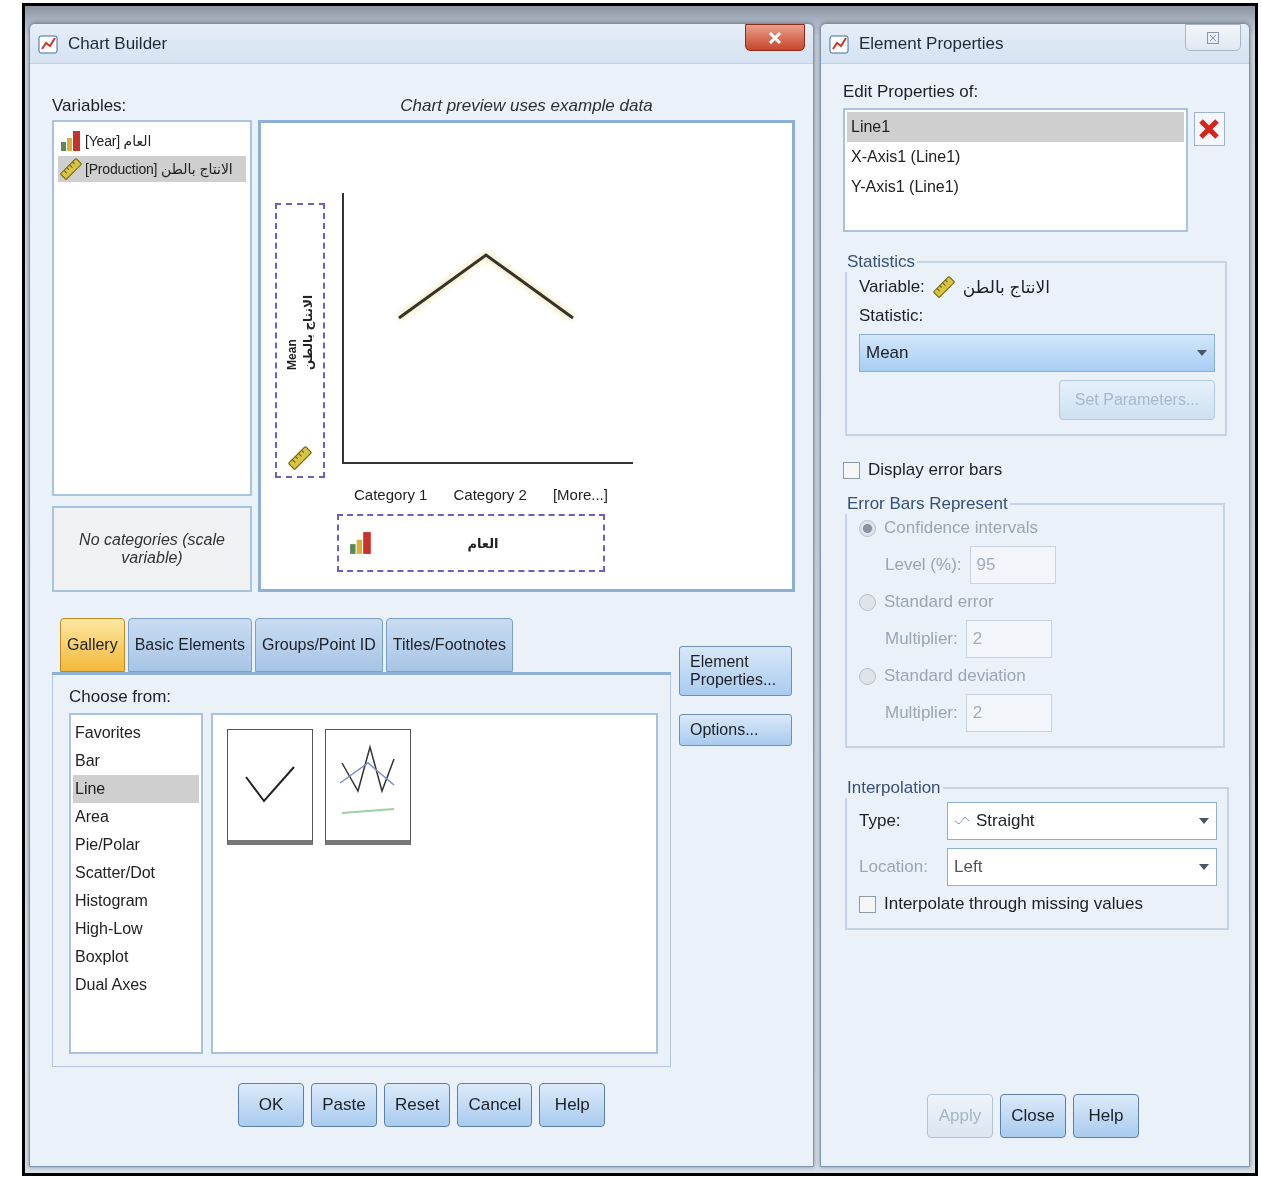 This screenshot has width=1261, height=1179. I want to click on checkbox-label: Display error bars, so click(935, 470).